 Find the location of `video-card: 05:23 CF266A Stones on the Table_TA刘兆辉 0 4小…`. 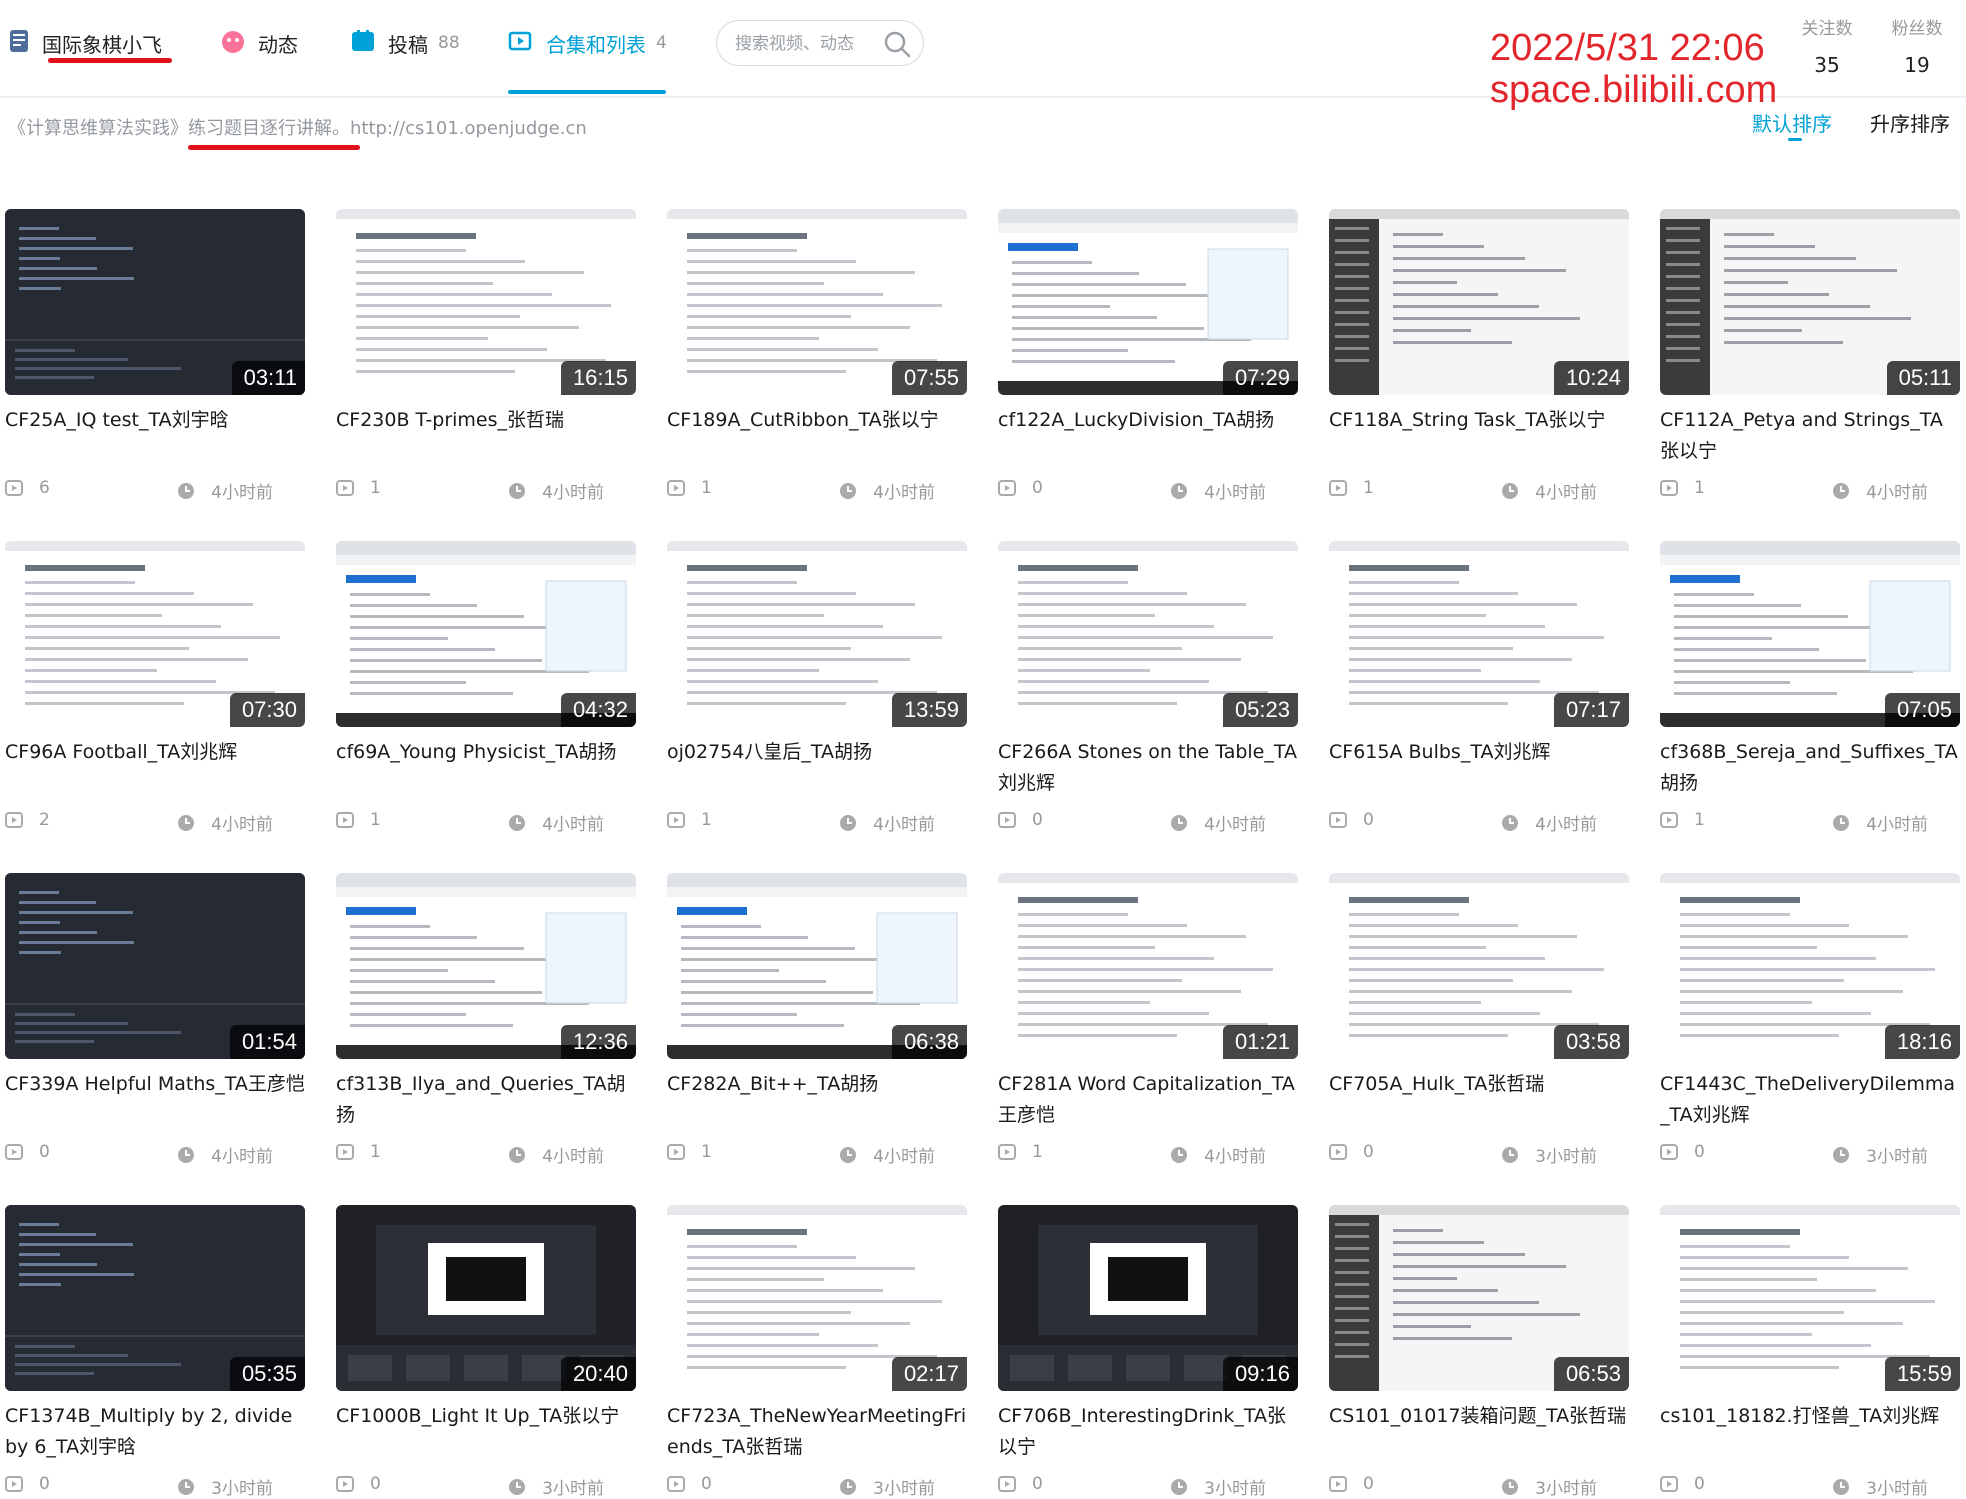

video-card: 05:23 CF266A Stones on the Table_TA刘兆辉 0 4小… is located at coordinates (1148, 688).